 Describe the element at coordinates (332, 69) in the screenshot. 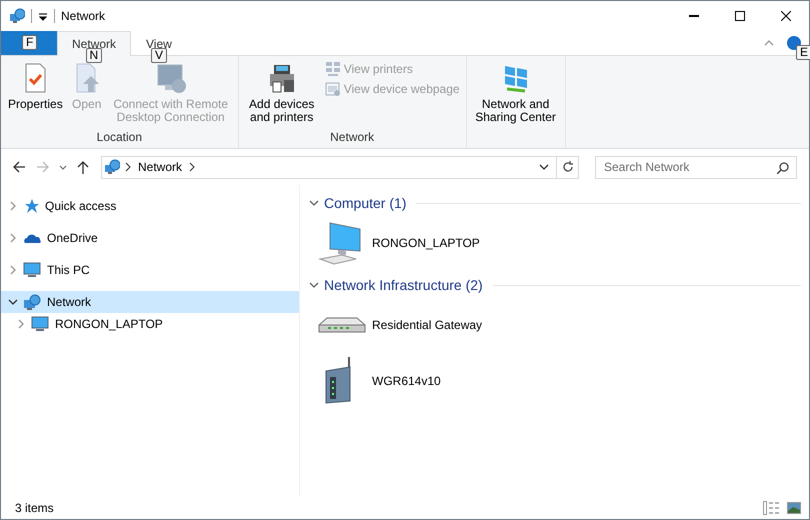

I see `grid-icon` at that location.